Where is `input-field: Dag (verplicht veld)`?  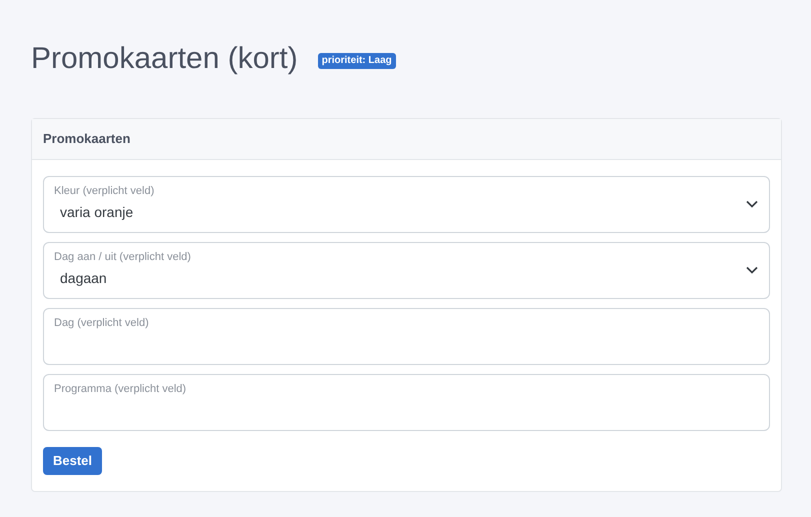 input-field: Dag (verplicht veld) is located at coordinates (406, 336).